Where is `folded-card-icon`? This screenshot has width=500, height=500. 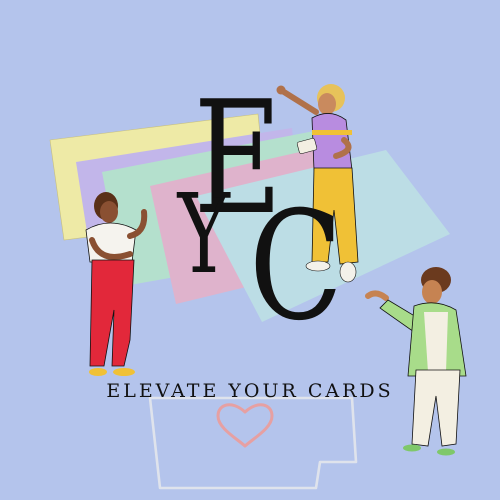 folded-card-icon is located at coordinates (253, 443).